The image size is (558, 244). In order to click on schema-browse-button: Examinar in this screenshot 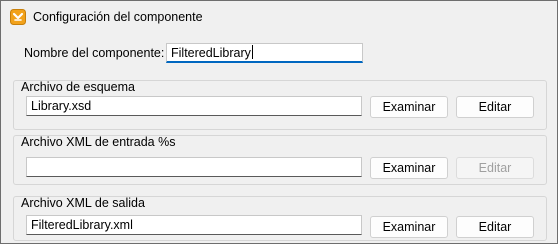, I will do `click(409, 107)`.